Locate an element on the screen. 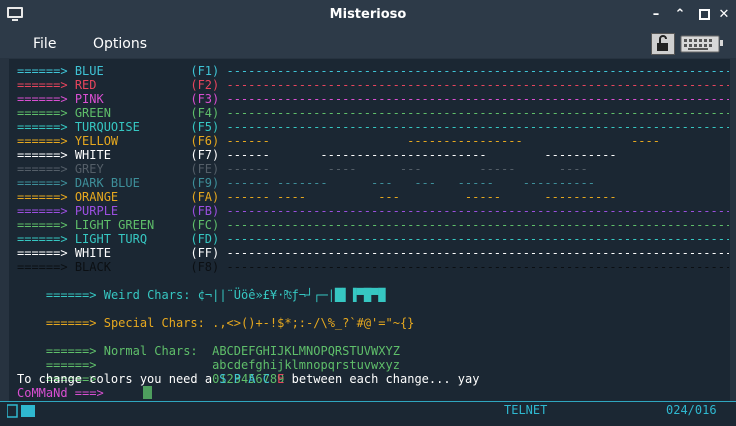 This screenshot has width=736, height=426. color-name: BLUE is located at coordinates (89, 71).